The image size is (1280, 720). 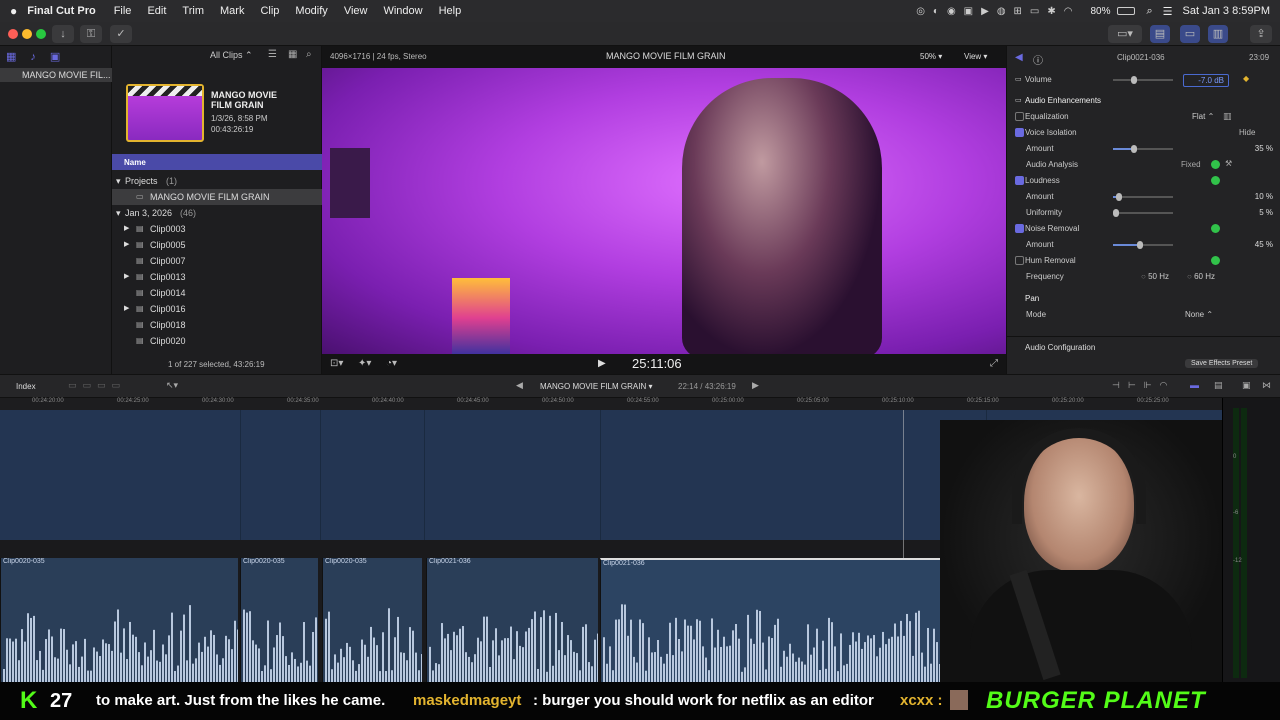 I want to click on noise-amount-value: 45 %, so click(x=1238, y=244).